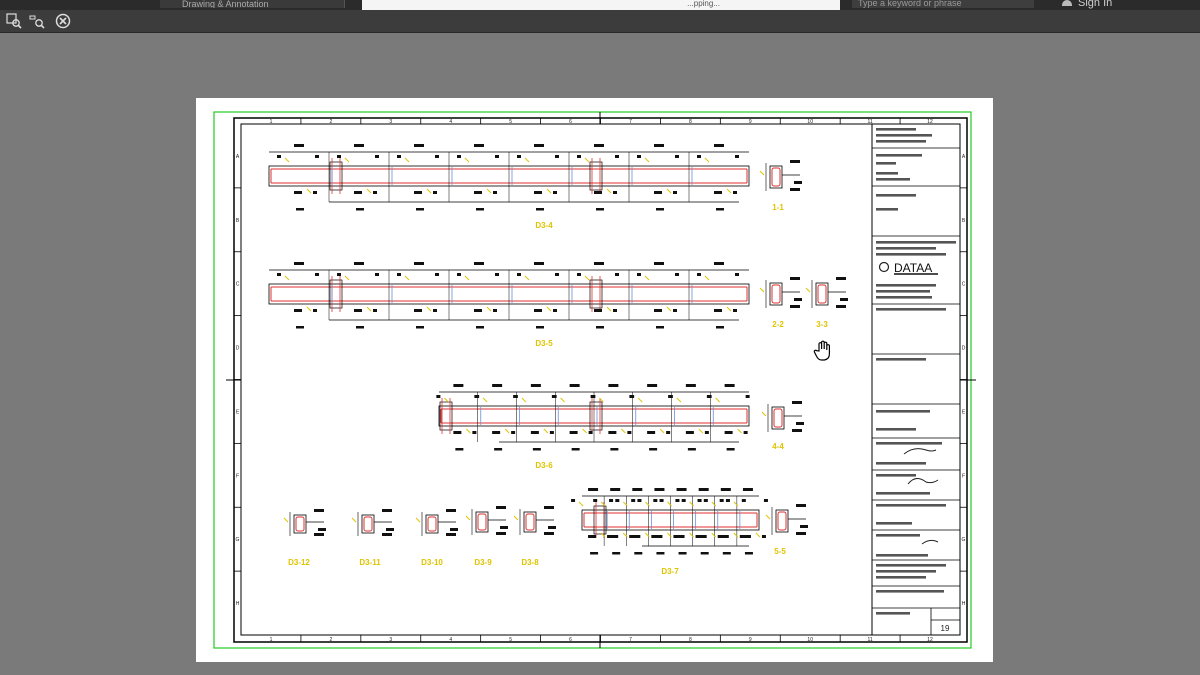 The image size is (1200, 675). I want to click on sheet-number: 19, so click(945, 628).